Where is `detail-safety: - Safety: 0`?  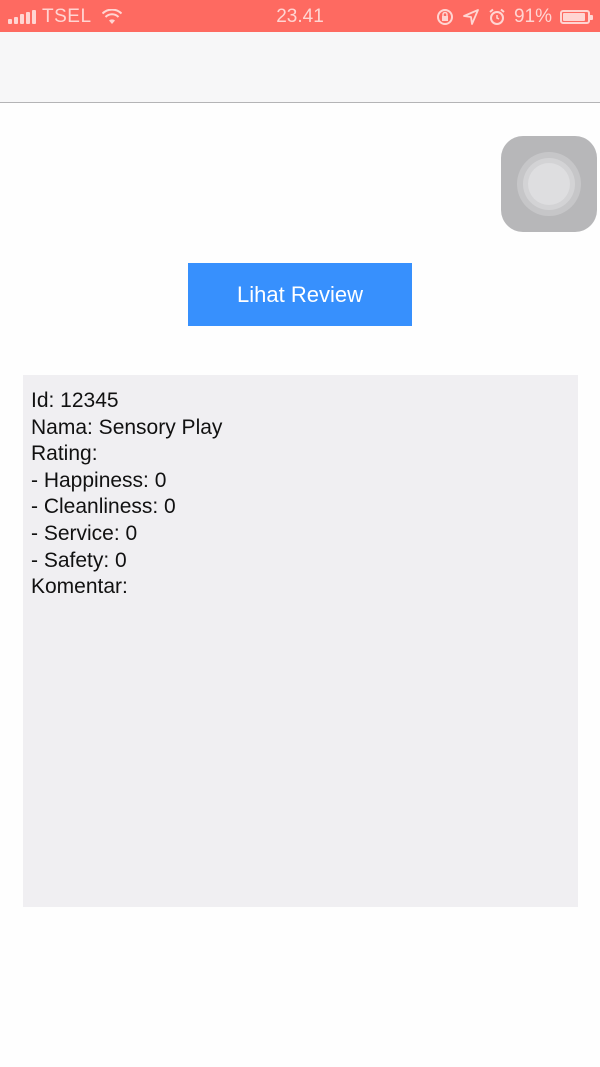
detail-safety: - Safety: 0 is located at coordinates (79, 560).